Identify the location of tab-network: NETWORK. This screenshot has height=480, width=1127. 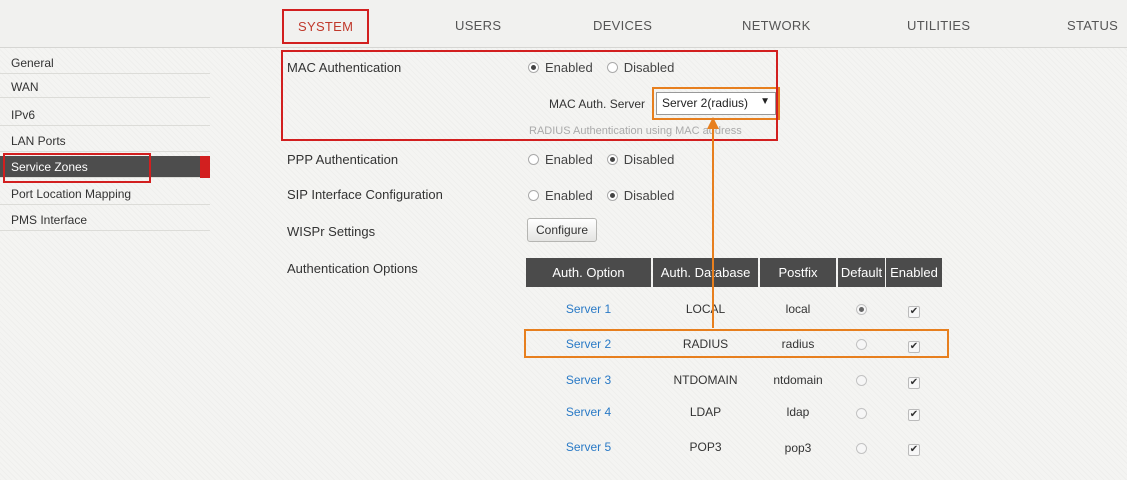
(776, 25).